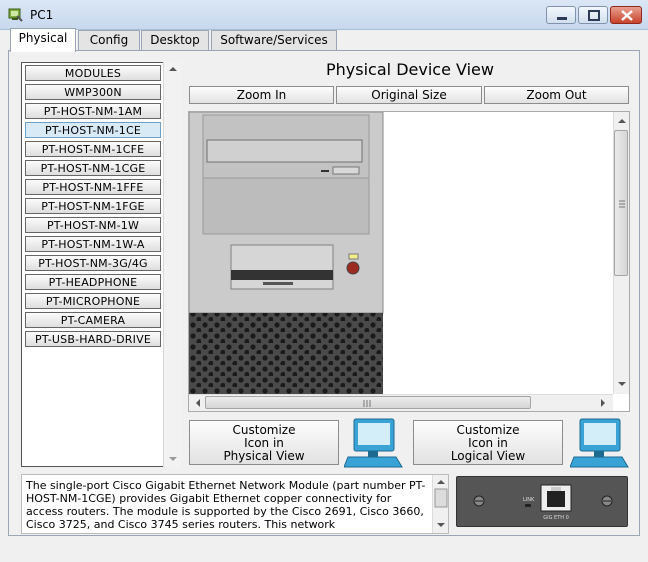  I want to click on window-title: PC1, so click(42, 15).